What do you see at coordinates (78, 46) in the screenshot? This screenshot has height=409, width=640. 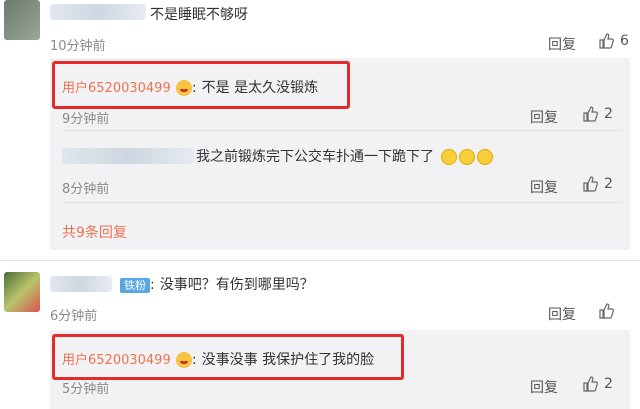 I see `comment-time: 10分钟前` at bounding box center [78, 46].